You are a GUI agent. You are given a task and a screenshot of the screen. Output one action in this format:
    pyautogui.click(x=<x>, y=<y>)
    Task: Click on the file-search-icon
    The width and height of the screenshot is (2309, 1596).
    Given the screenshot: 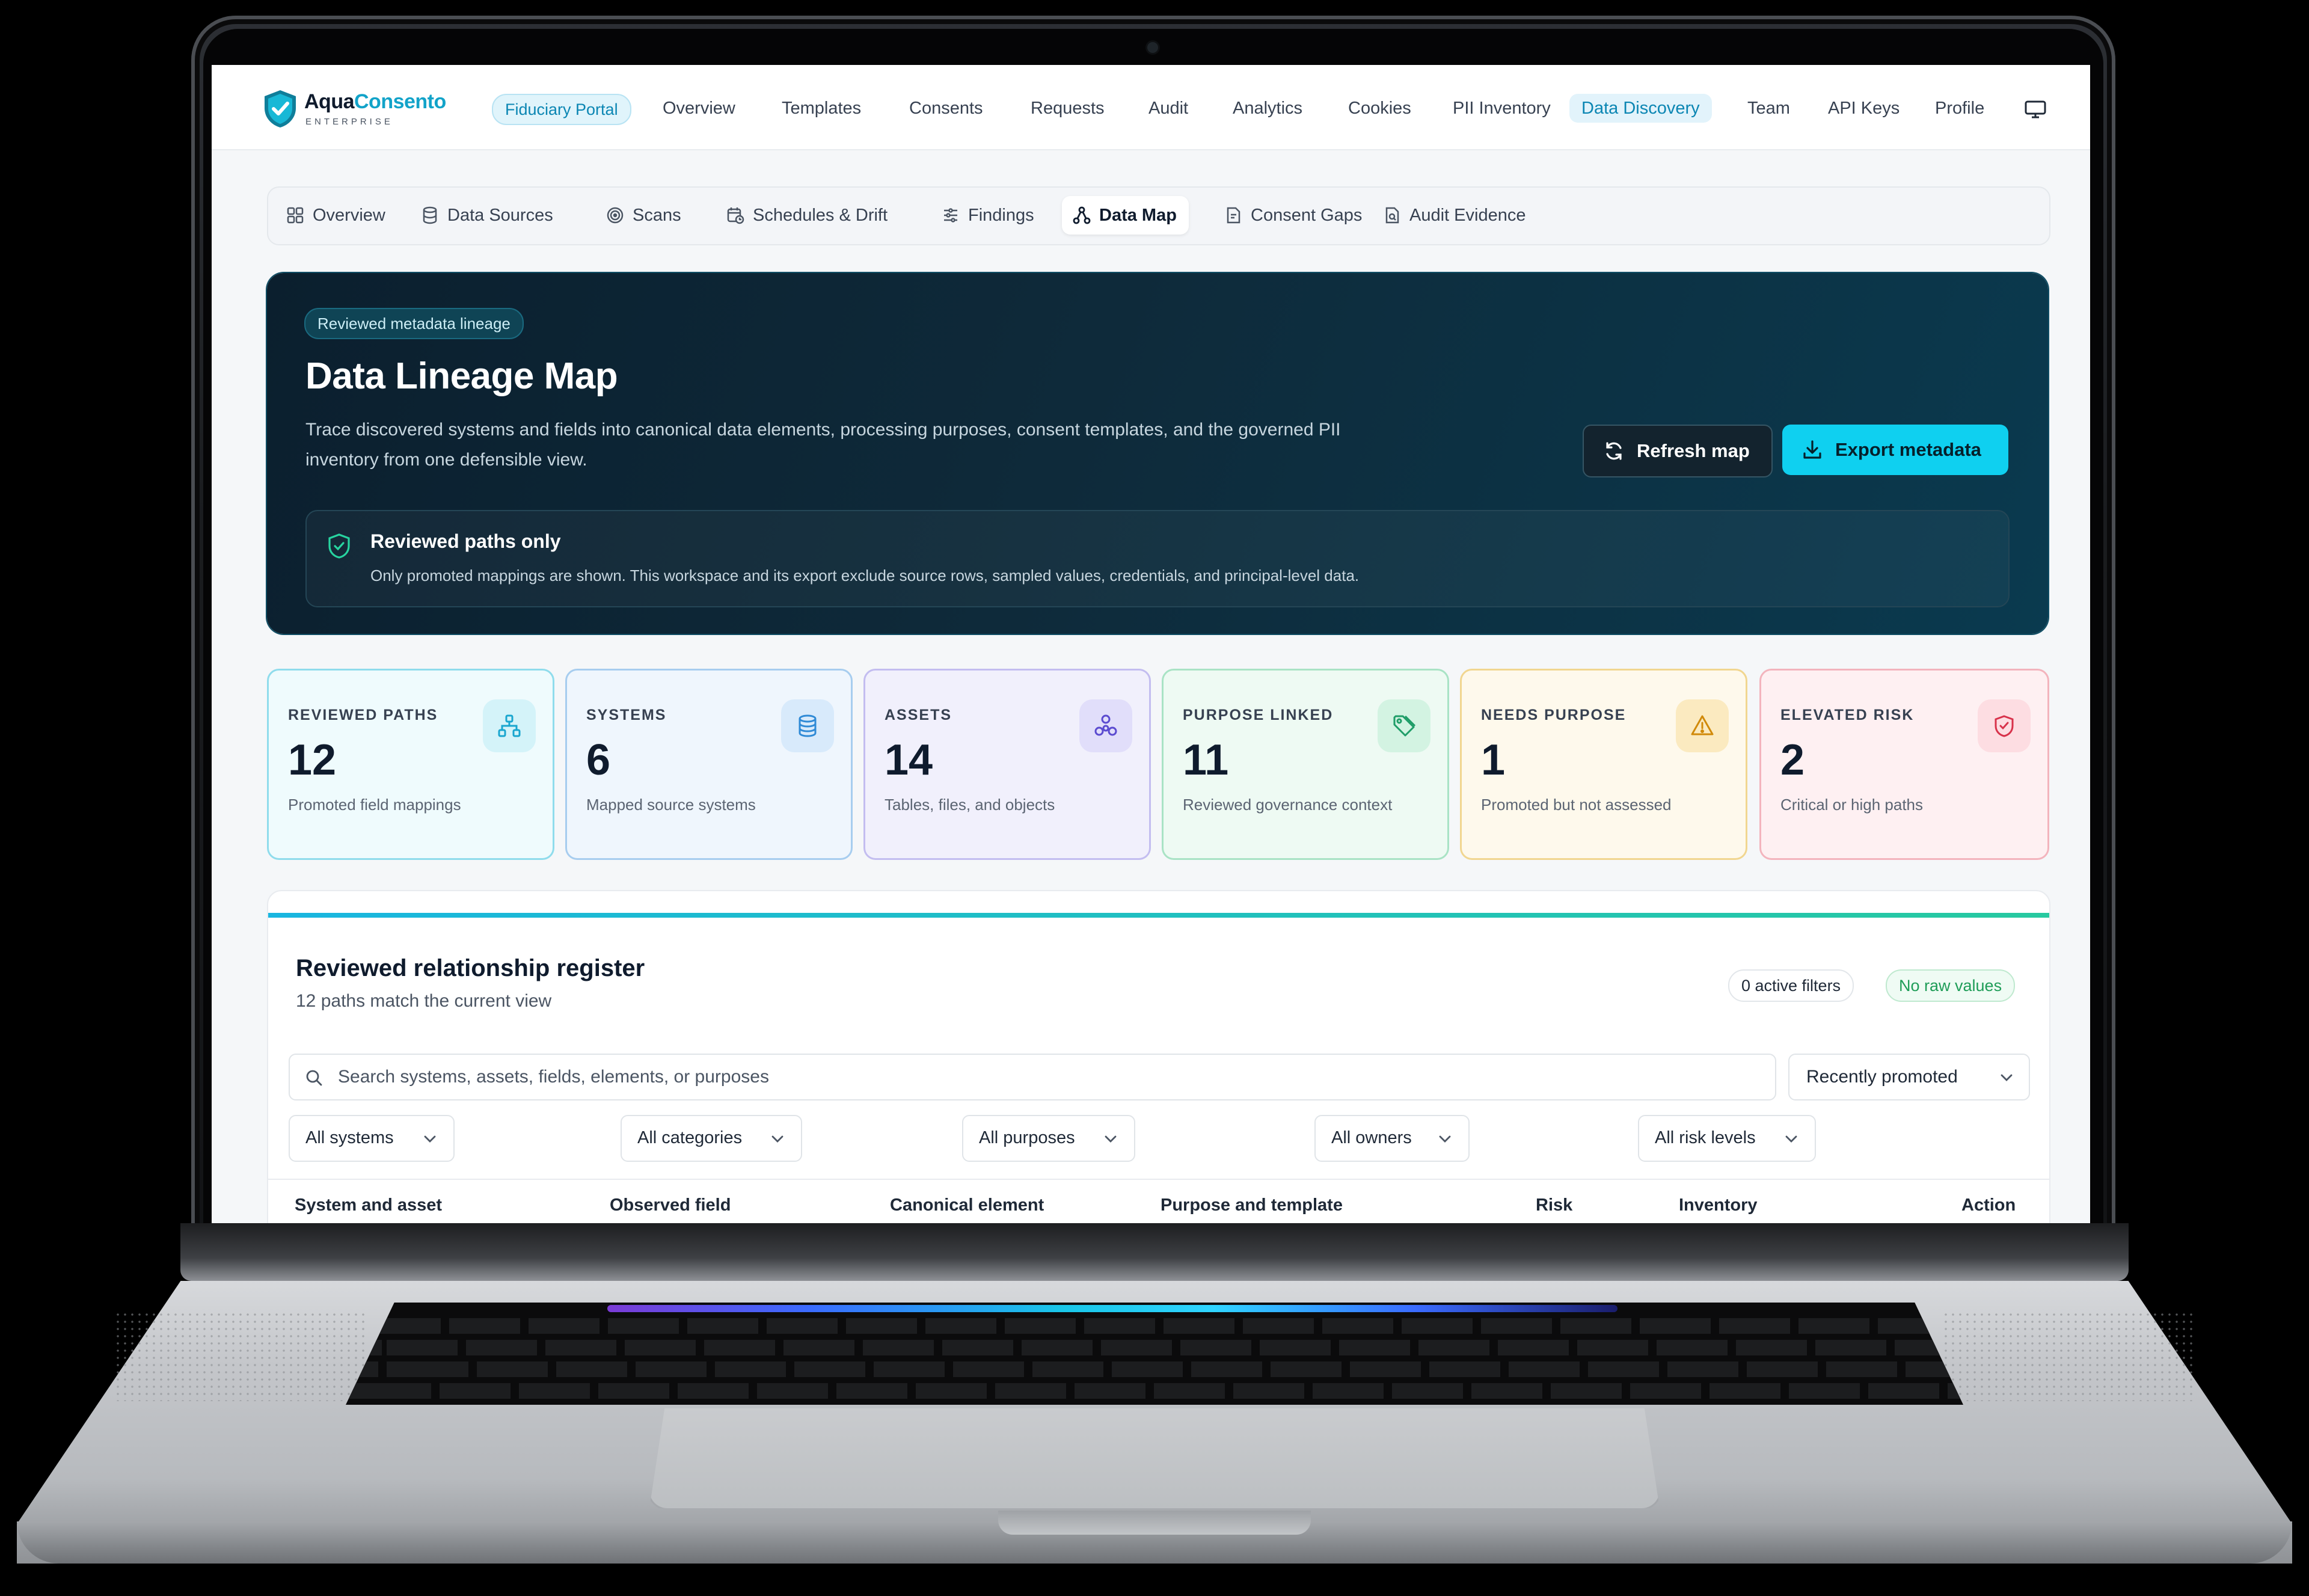 What is the action you would take?
    pyautogui.click(x=1392, y=215)
    